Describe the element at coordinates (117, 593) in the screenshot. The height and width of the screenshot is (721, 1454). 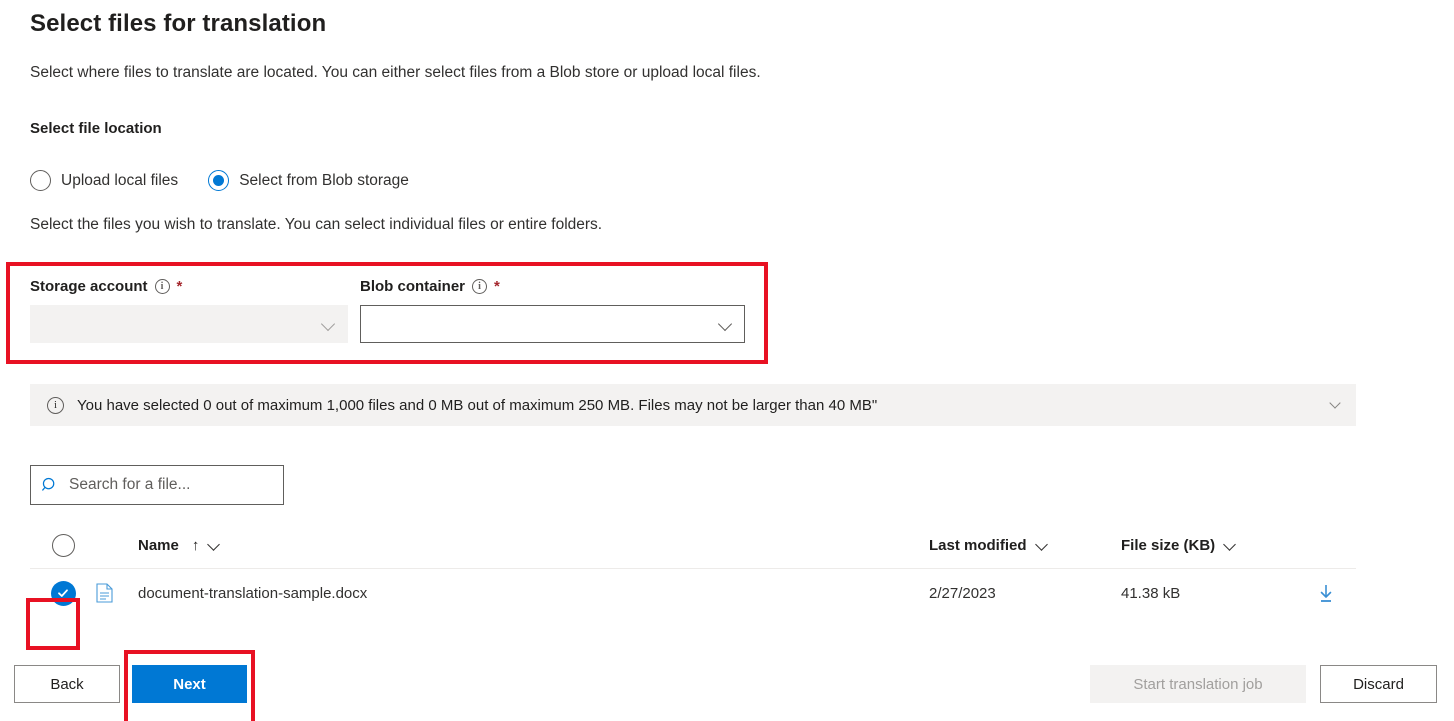
I see `row-file-icon-cell` at that location.